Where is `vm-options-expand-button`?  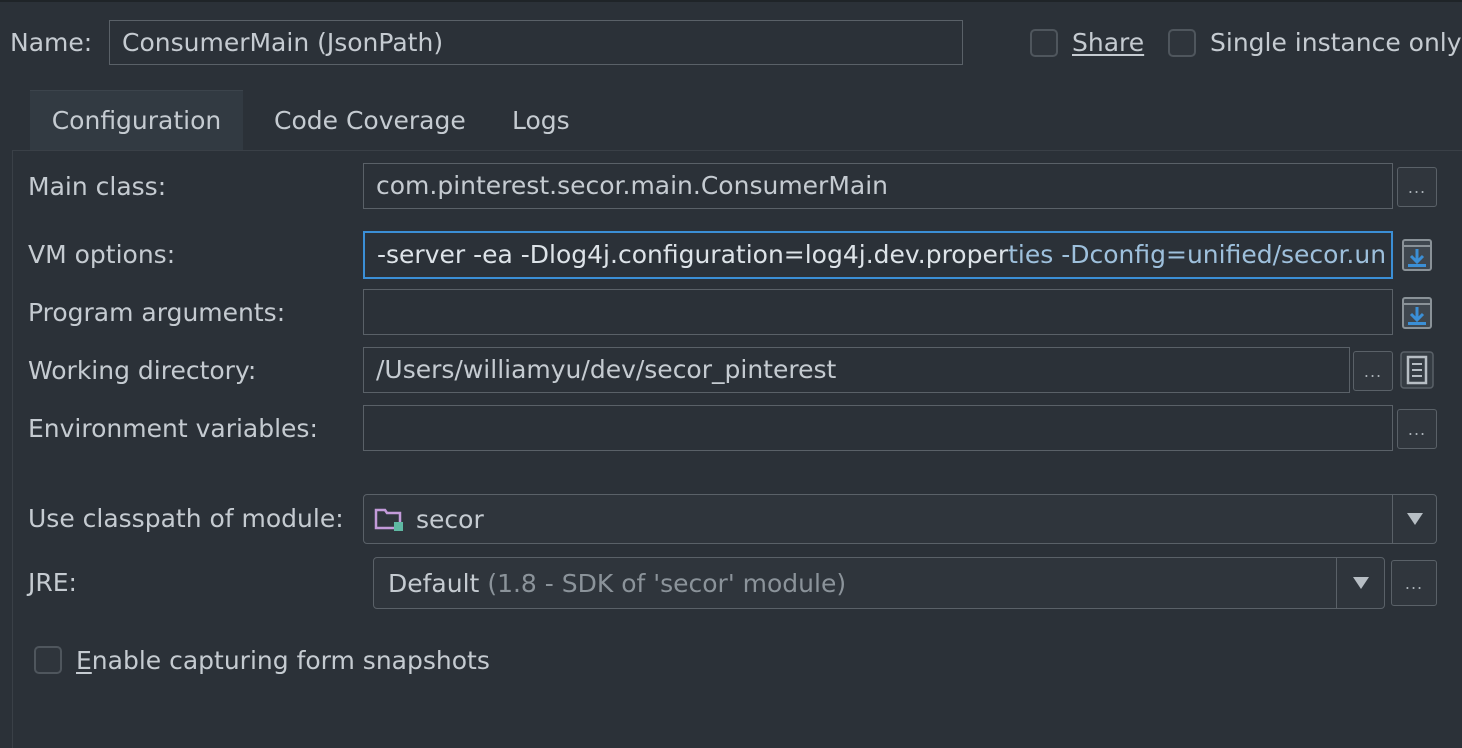 vm-options-expand-button is located at coordinates (1417, 255).